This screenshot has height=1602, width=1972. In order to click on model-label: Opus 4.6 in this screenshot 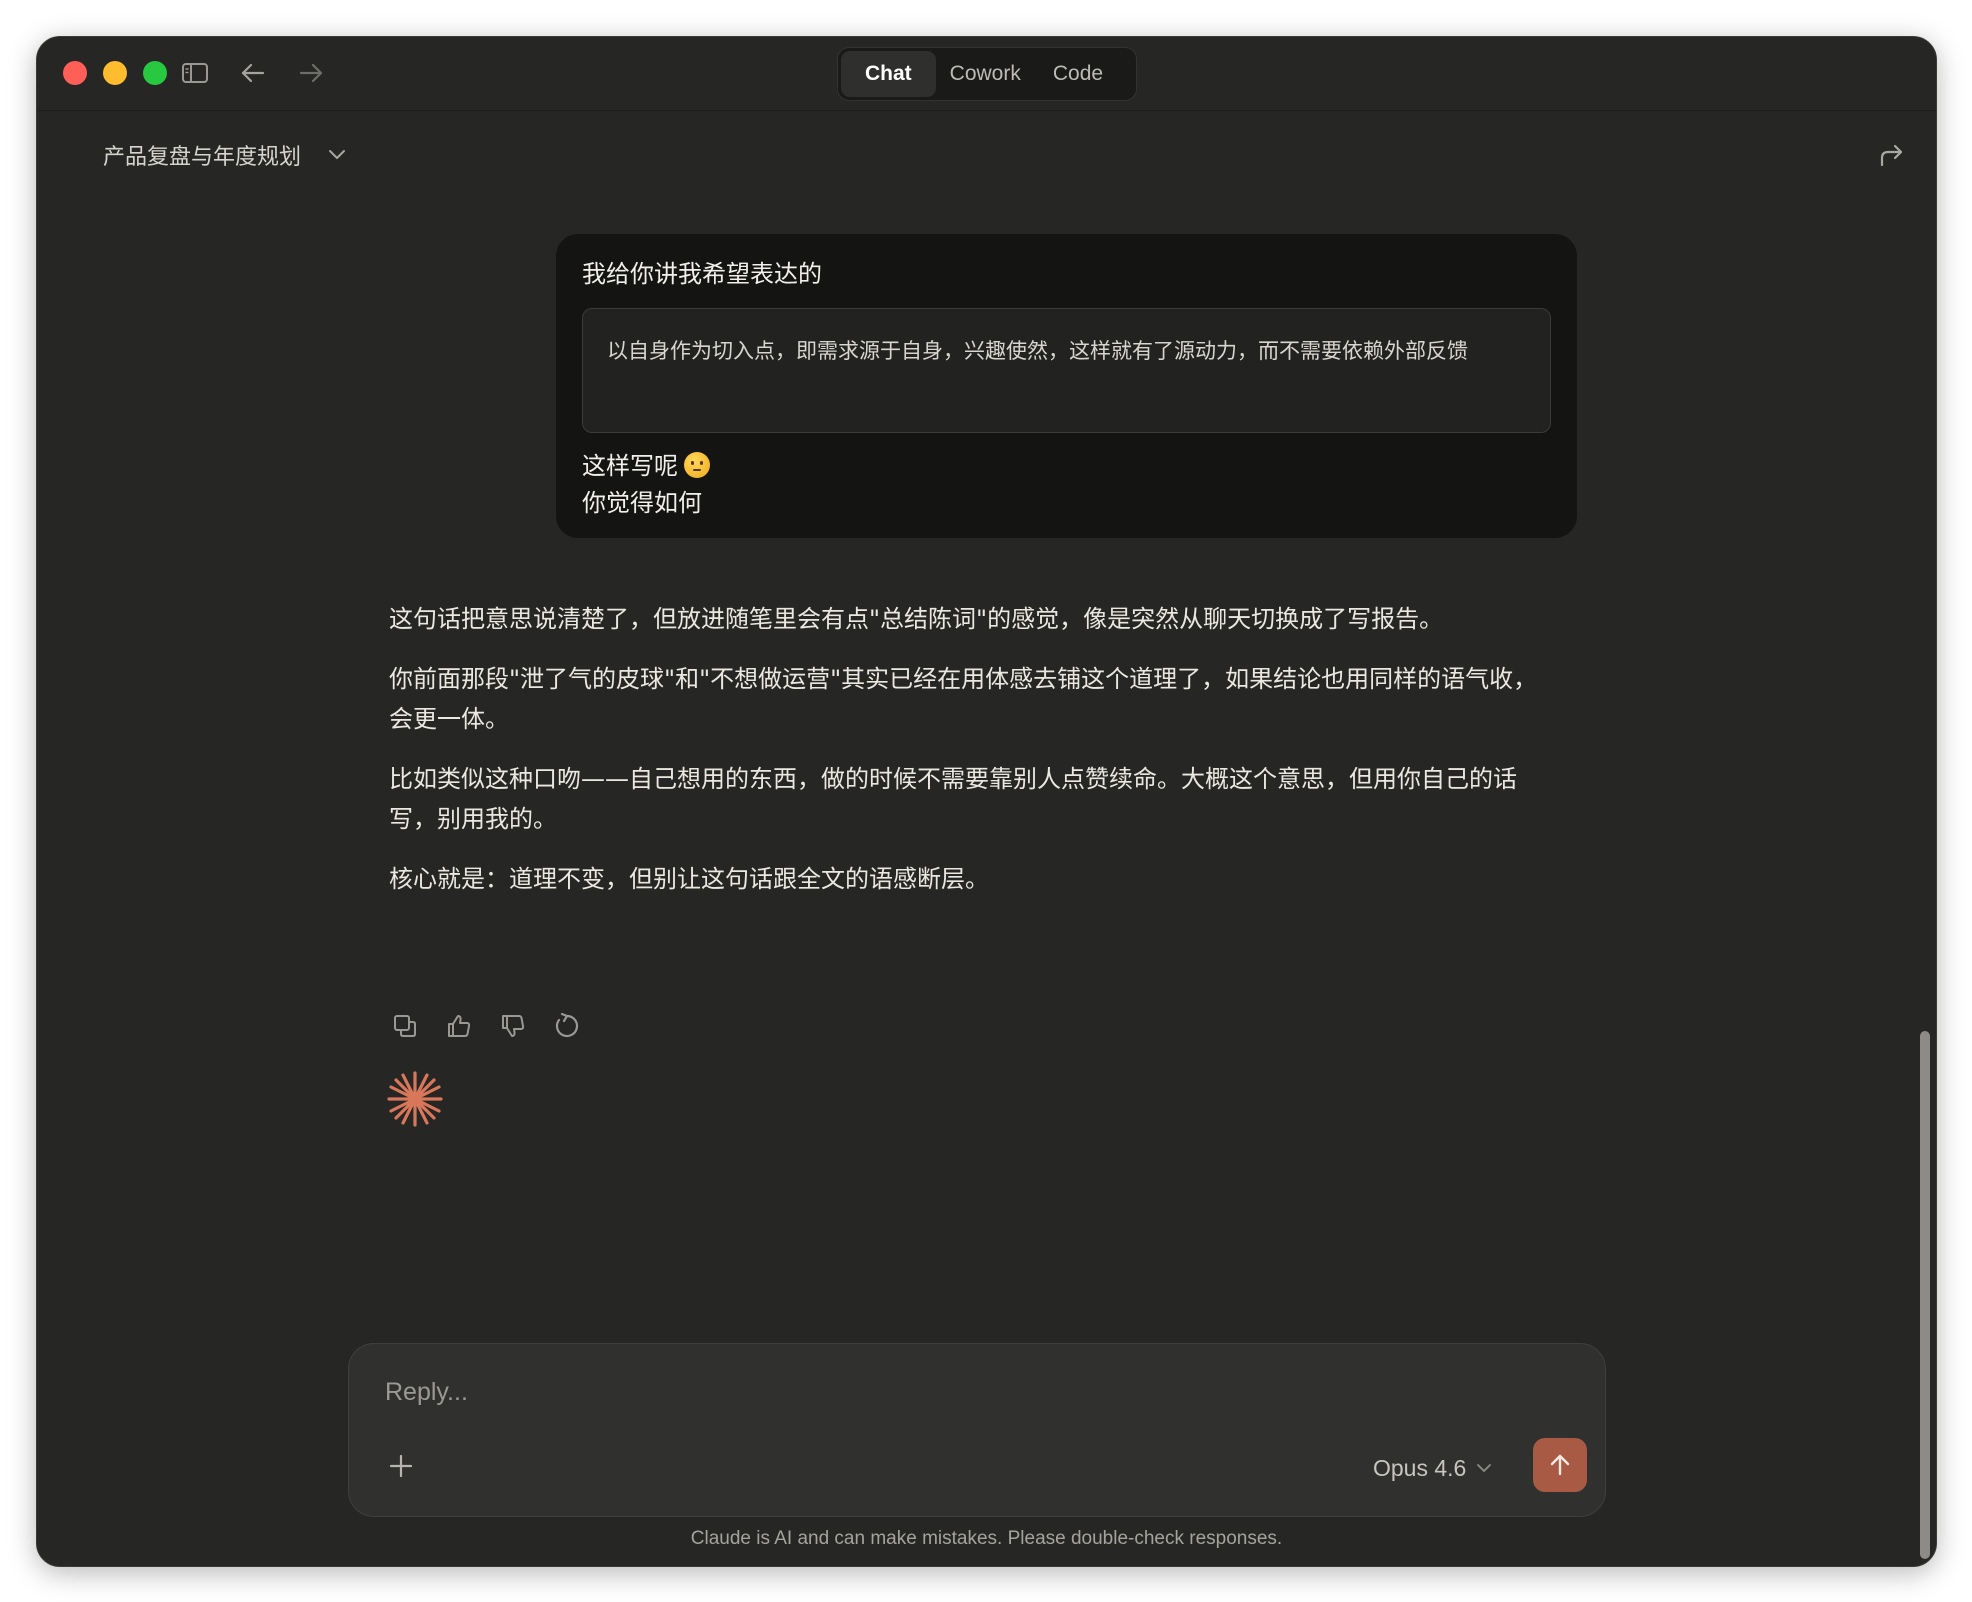, I will do `click(1420, 1467)`.